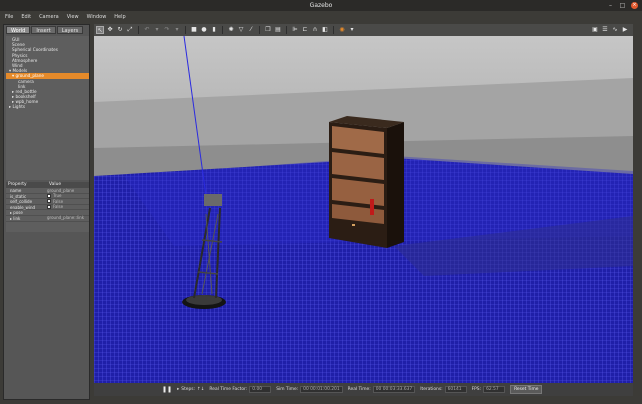 The width and height of the screenshot is (642, 404). I want to click on toolbar-right: ▣ ☰ ∿ ▶, so click(610, 30).